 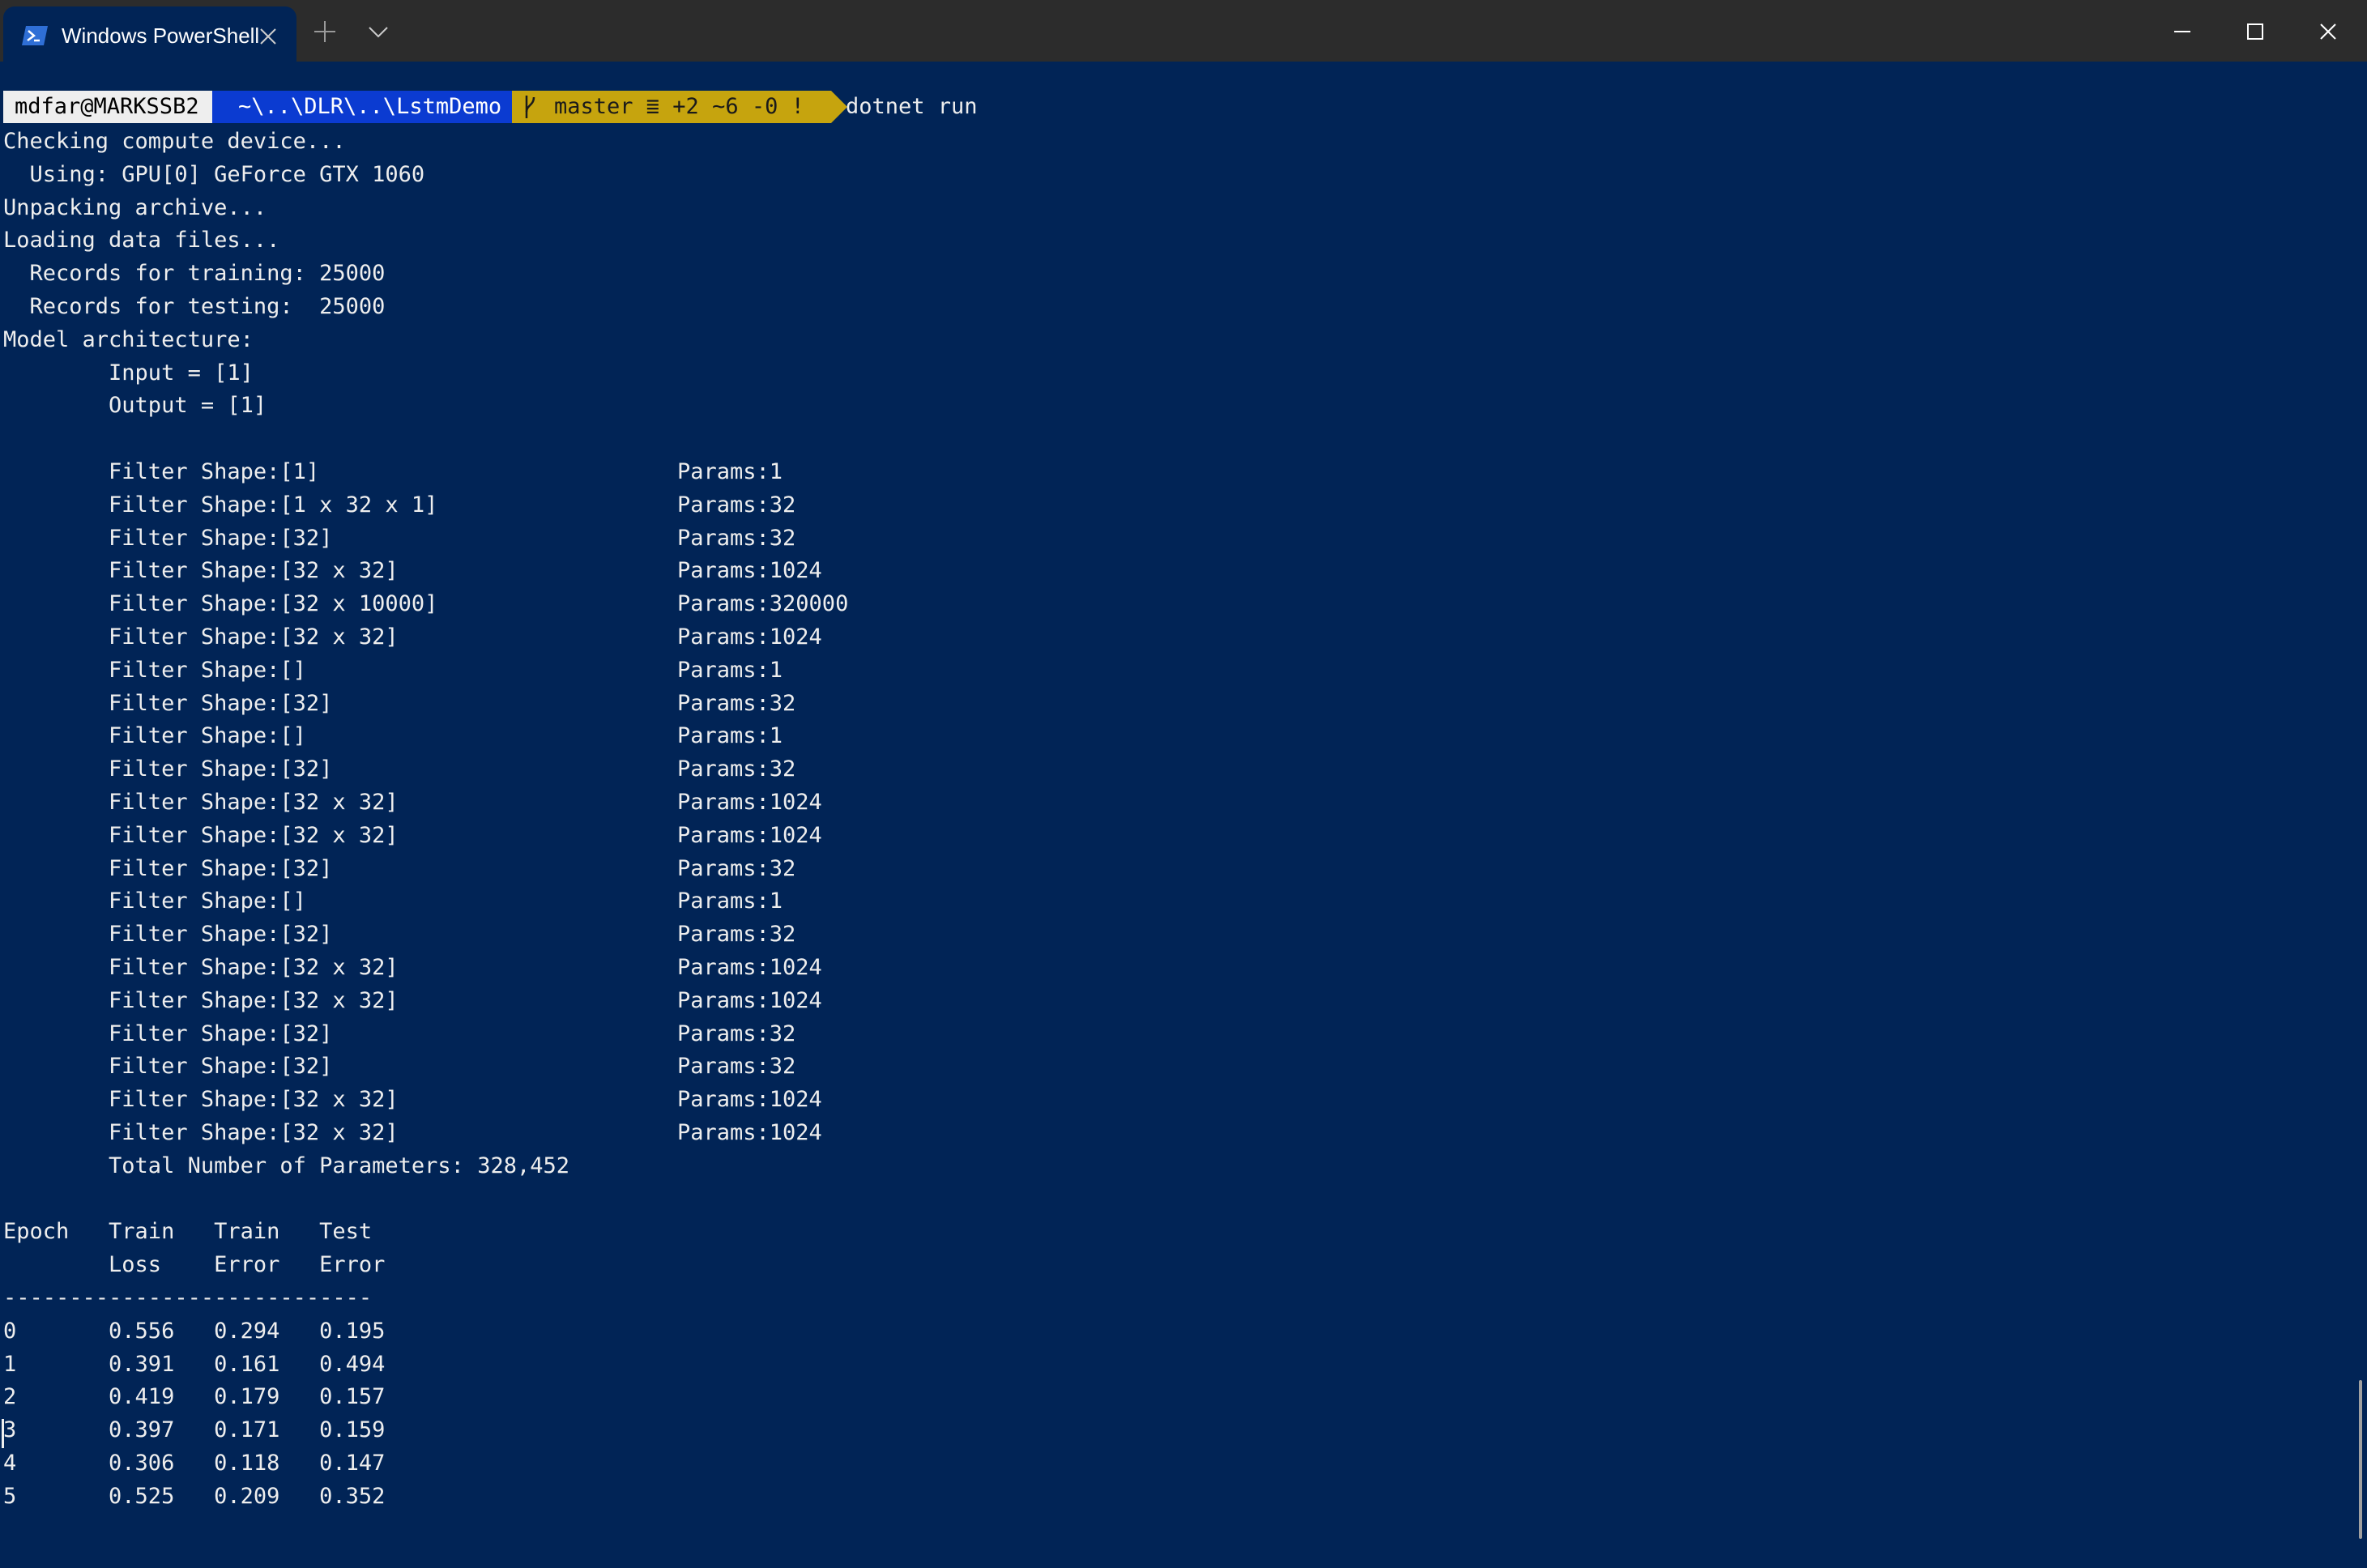 What do you see at coordinates (194, 1265) in the screenshot?
I see `table-header: Loss Error Error` at bounding box center [194, 1265].